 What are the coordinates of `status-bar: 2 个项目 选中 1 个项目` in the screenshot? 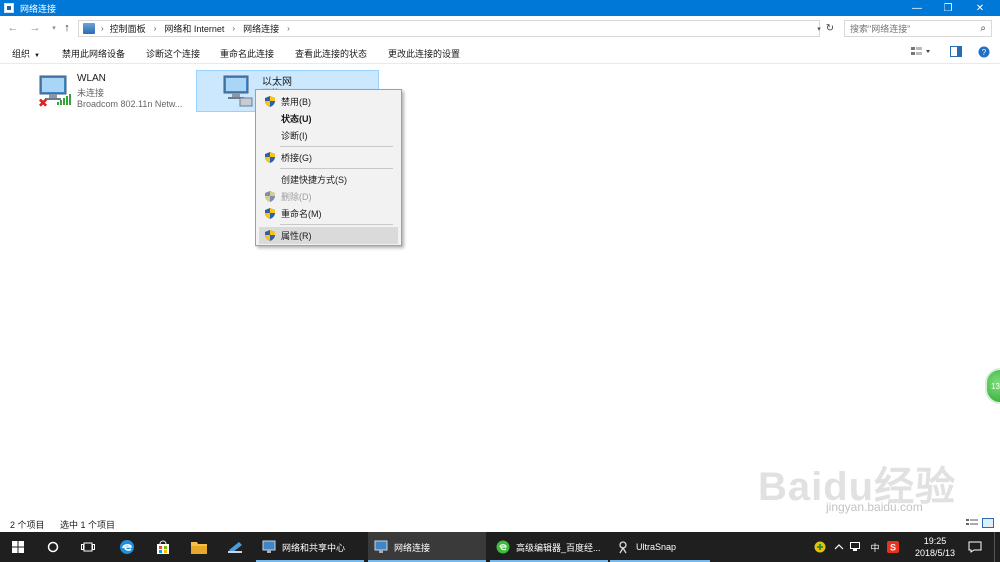 It's located at (500, 523).